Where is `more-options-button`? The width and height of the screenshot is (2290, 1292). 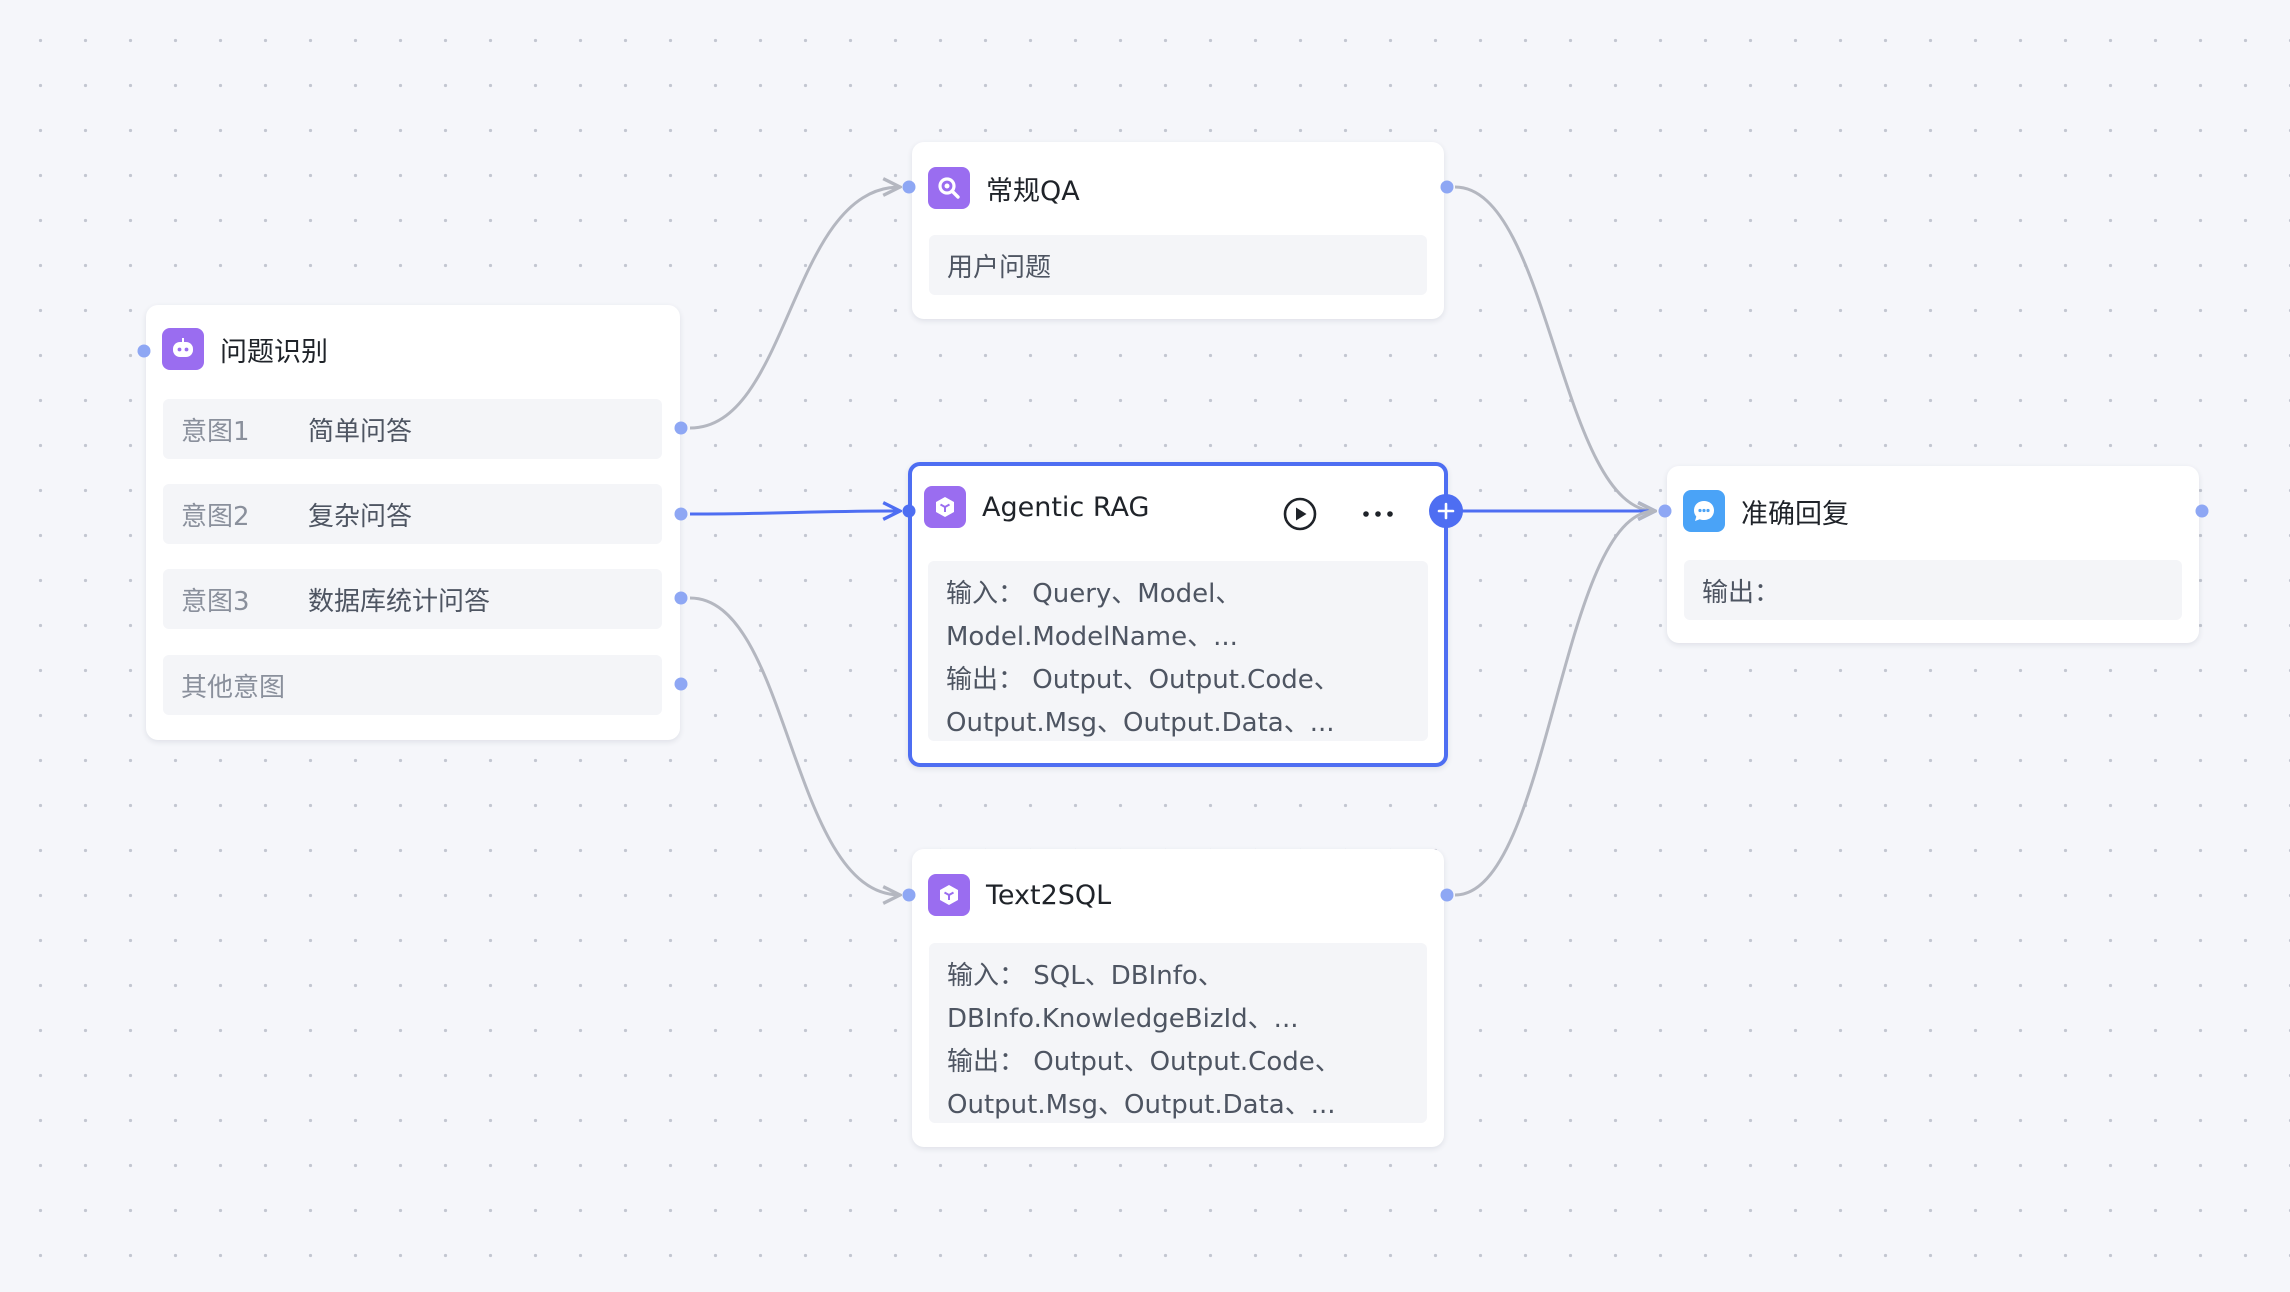
more-options-button is located at coordinates (1378, 514).